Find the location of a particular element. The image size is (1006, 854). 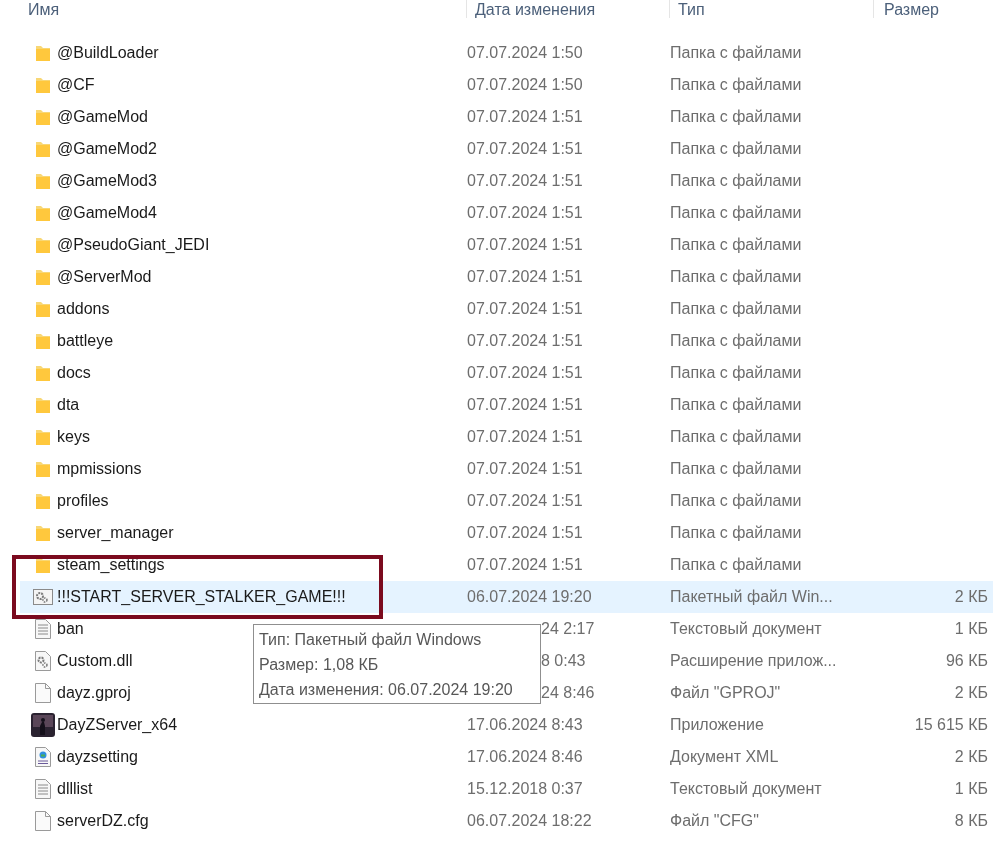

file-size: 15 615 КБ is located at coordinates (951, 725).